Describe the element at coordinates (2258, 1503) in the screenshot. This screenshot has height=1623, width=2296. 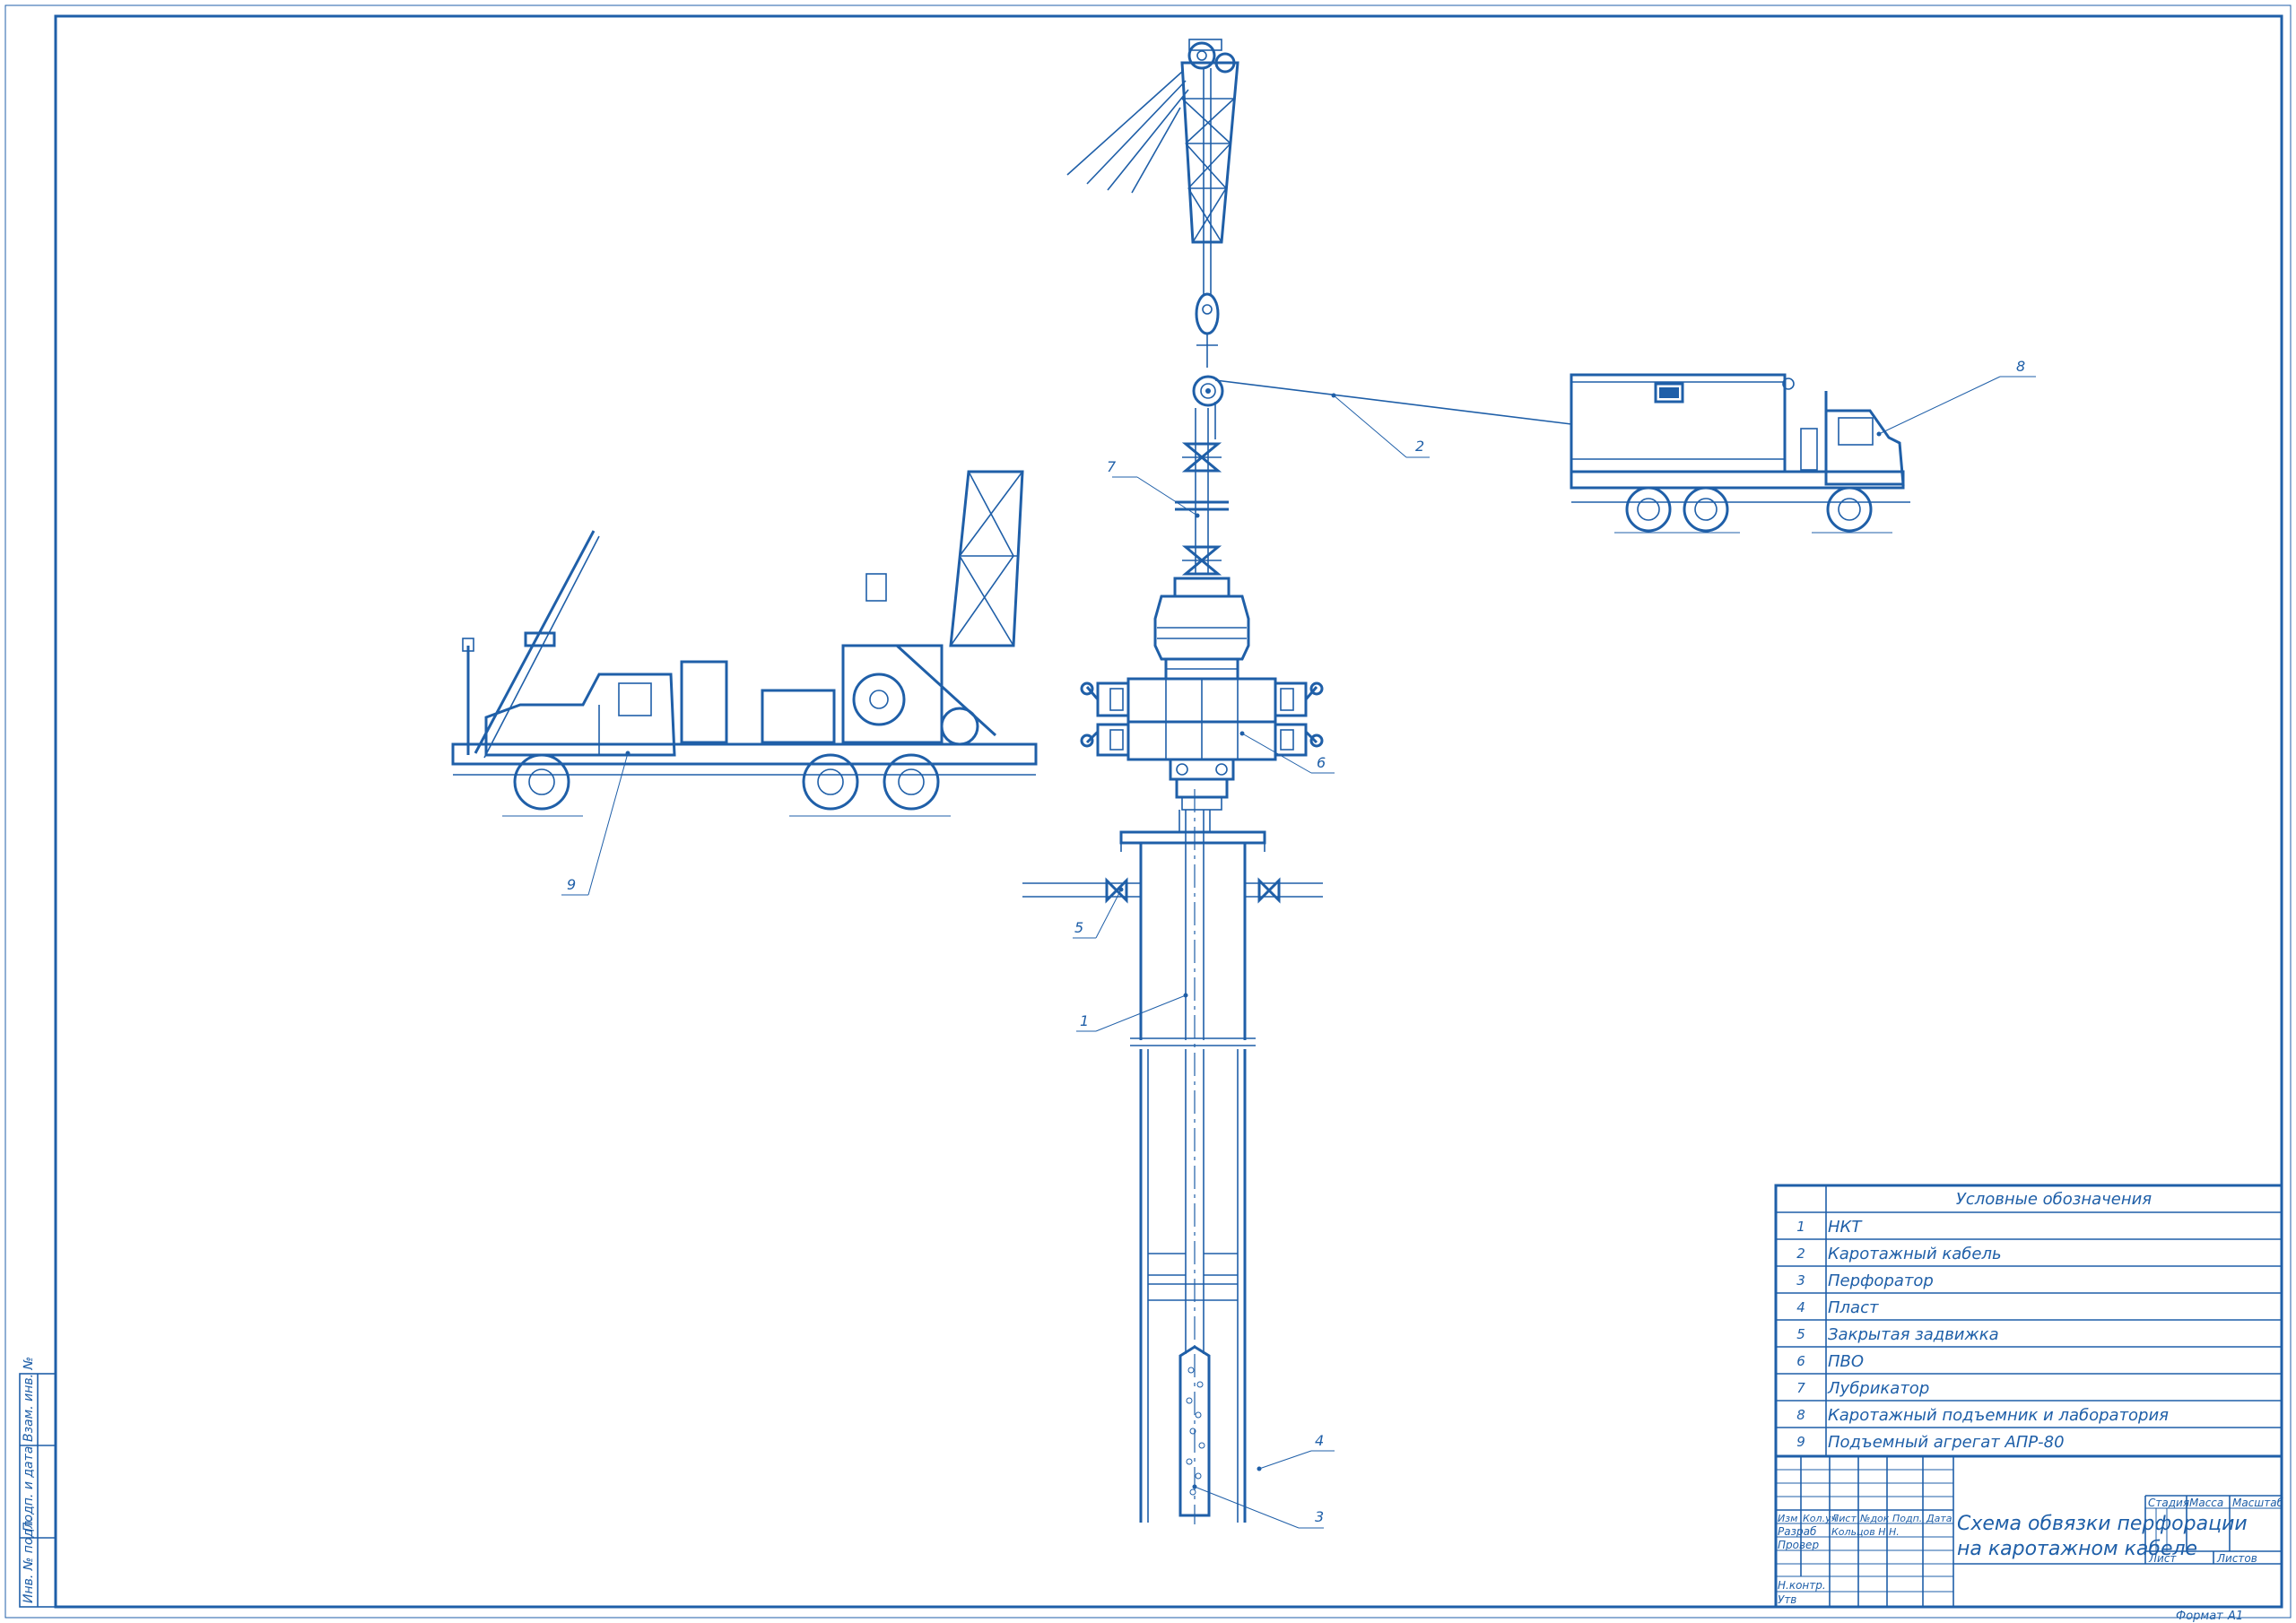
I see `tb-masshtab: Масштаб` at that location.